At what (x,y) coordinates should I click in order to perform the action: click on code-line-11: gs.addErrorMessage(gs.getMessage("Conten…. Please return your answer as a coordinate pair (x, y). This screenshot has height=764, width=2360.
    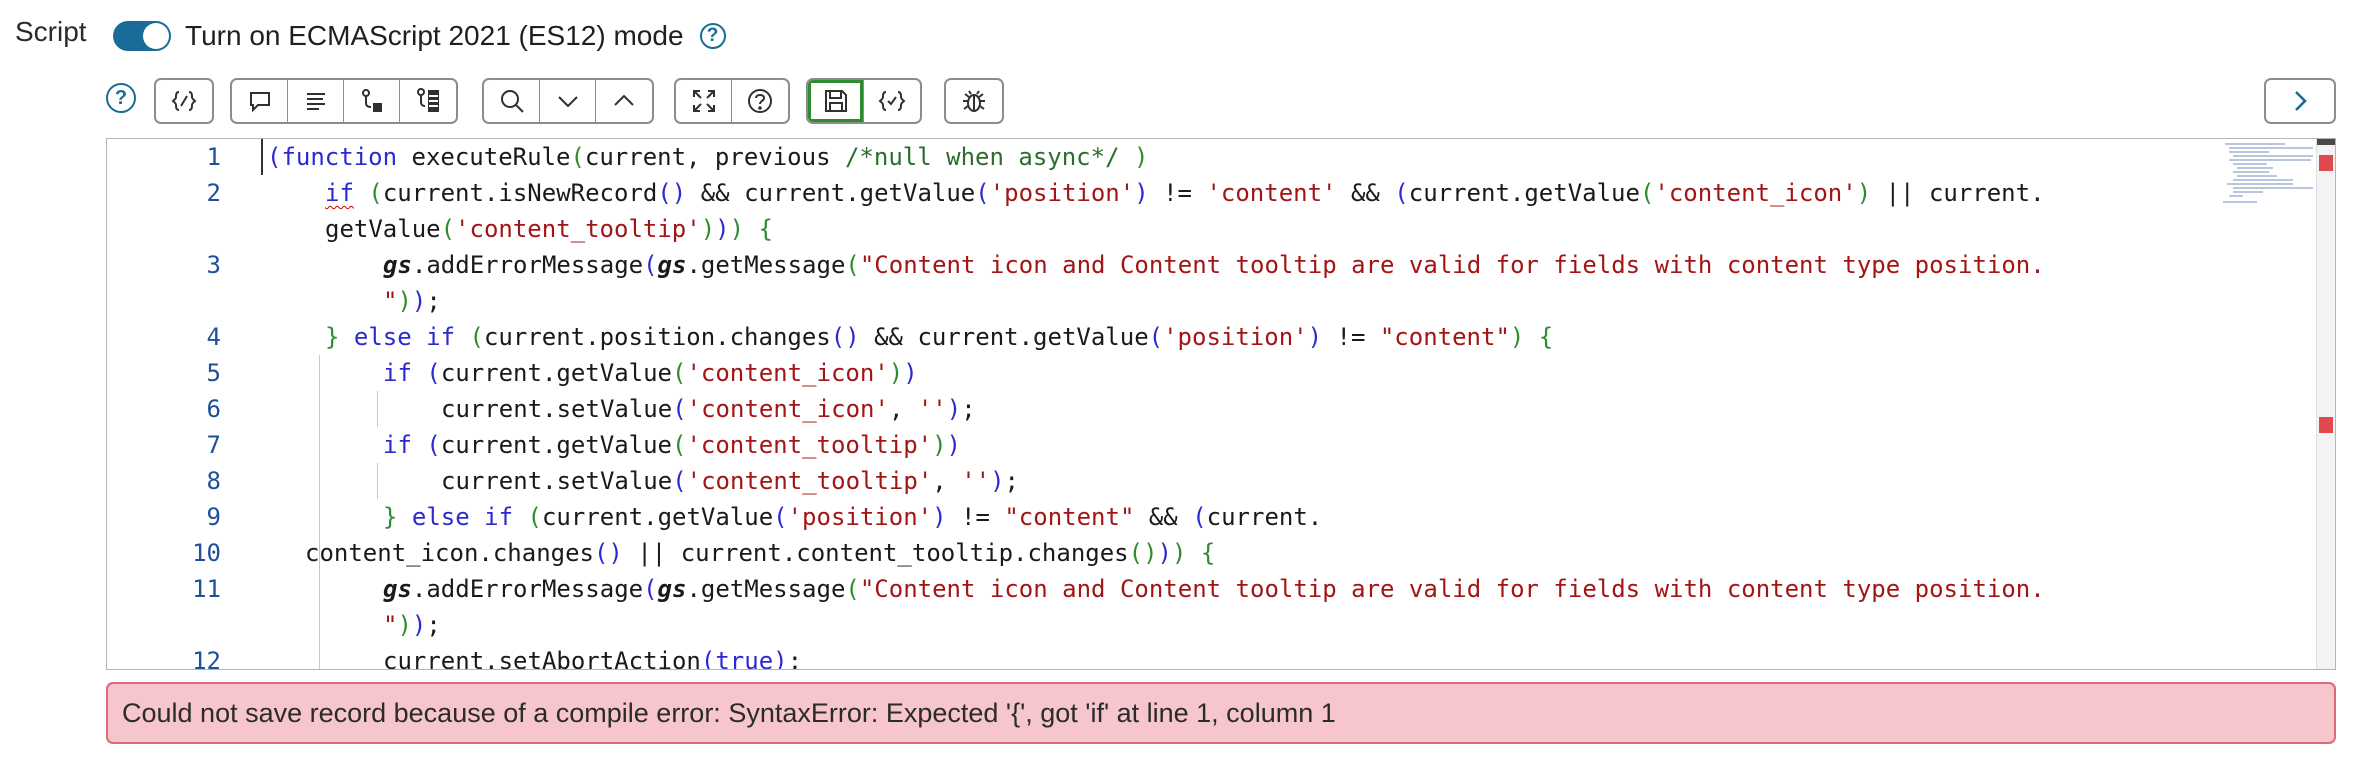
    Looking at the image, I should click on (1214, 589).